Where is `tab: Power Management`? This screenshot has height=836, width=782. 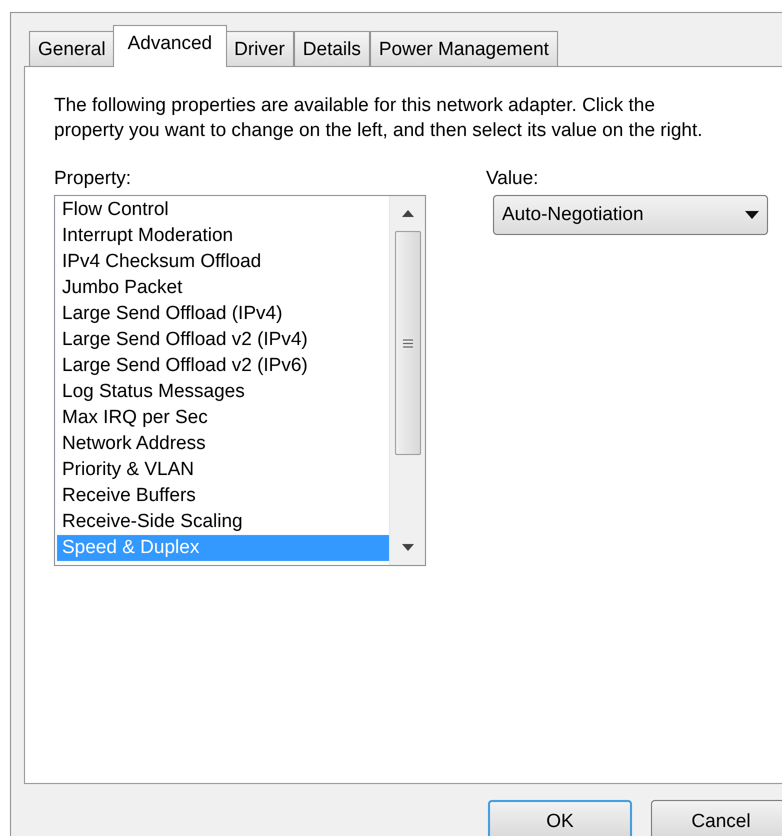 tab: Power Management is located at coordinates (464, 49).